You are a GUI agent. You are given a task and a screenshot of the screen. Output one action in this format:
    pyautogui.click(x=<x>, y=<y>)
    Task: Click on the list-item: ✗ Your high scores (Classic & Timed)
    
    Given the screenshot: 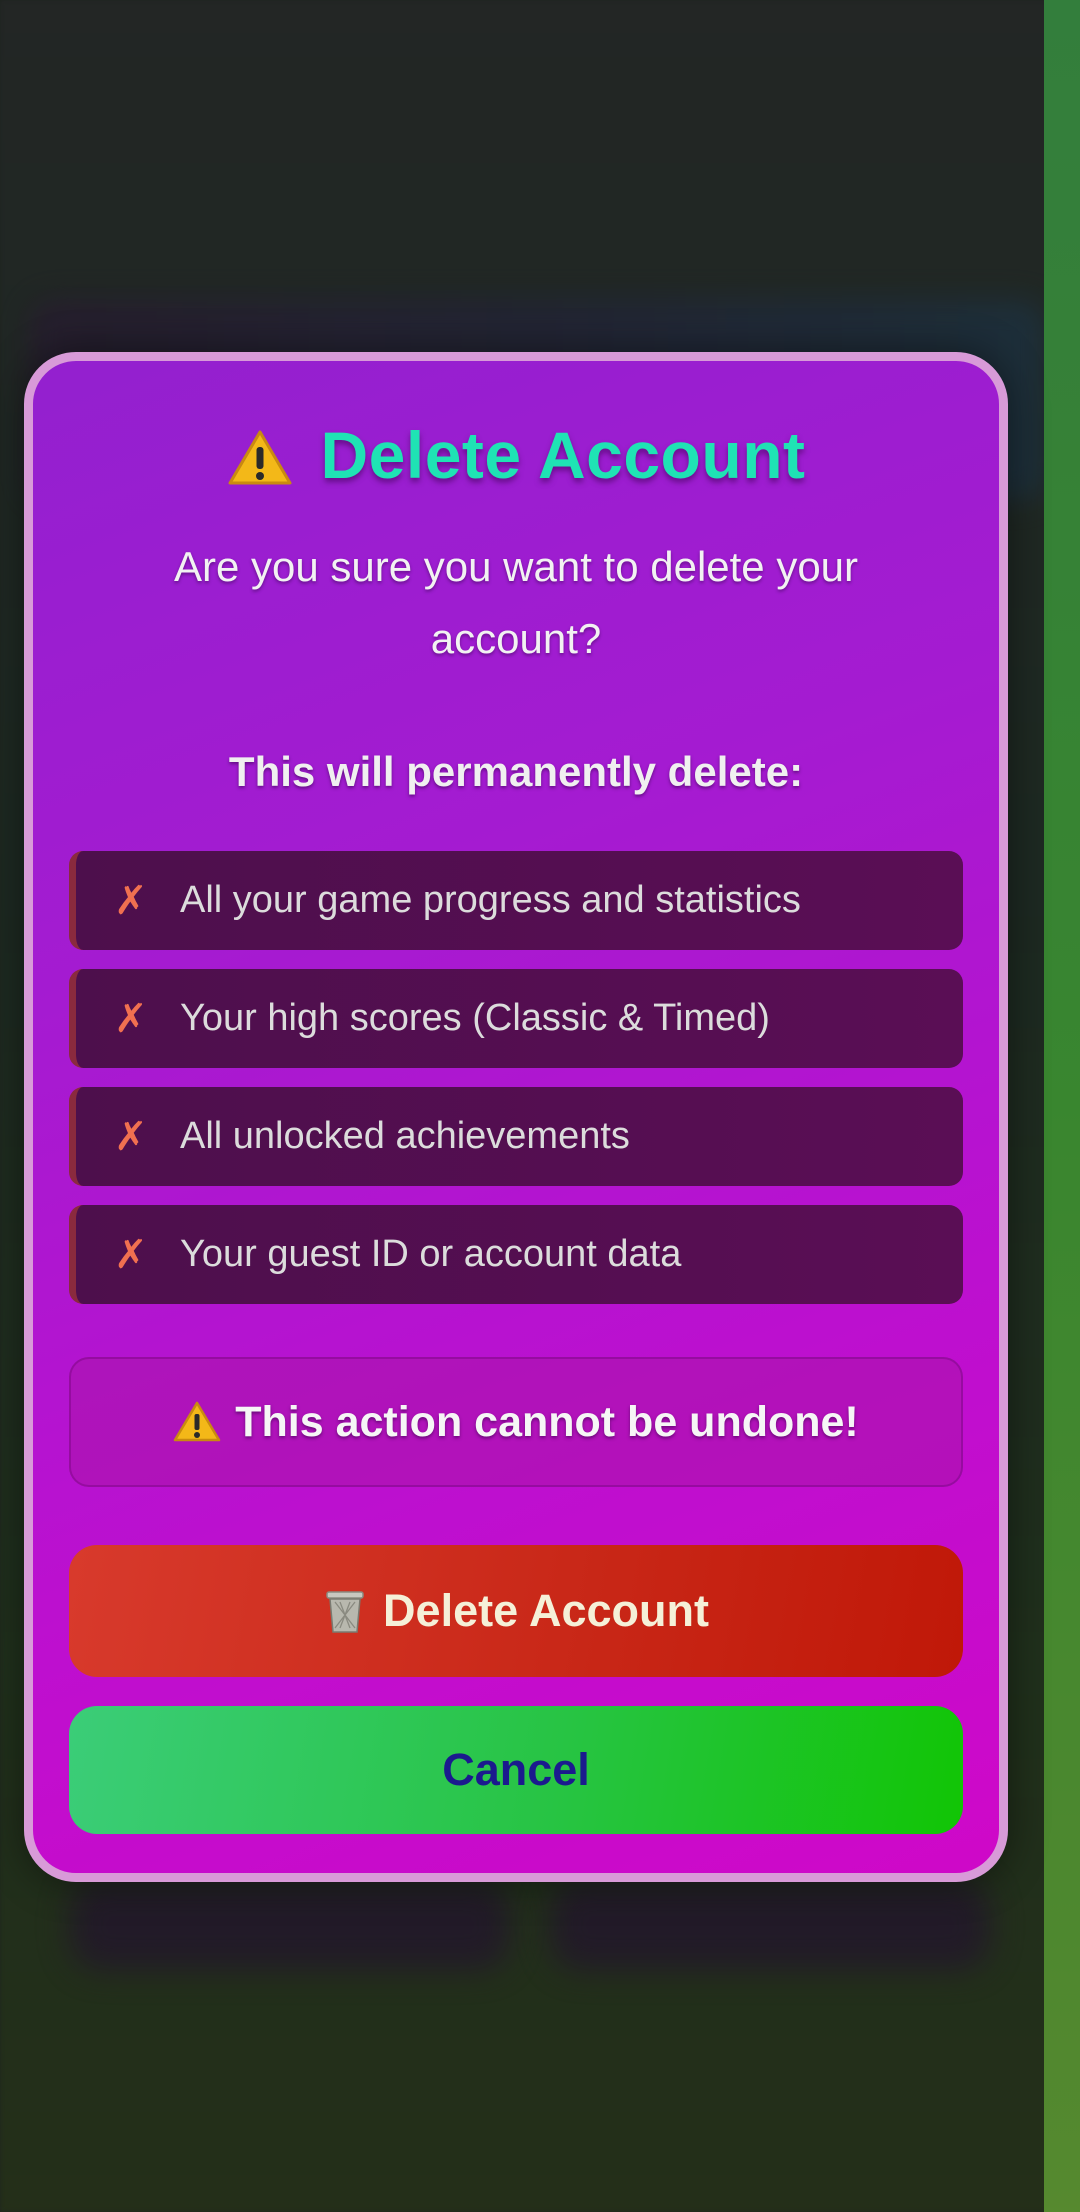 What is the action you would take?
    pyautogui.click(x=516, y=1018)
    